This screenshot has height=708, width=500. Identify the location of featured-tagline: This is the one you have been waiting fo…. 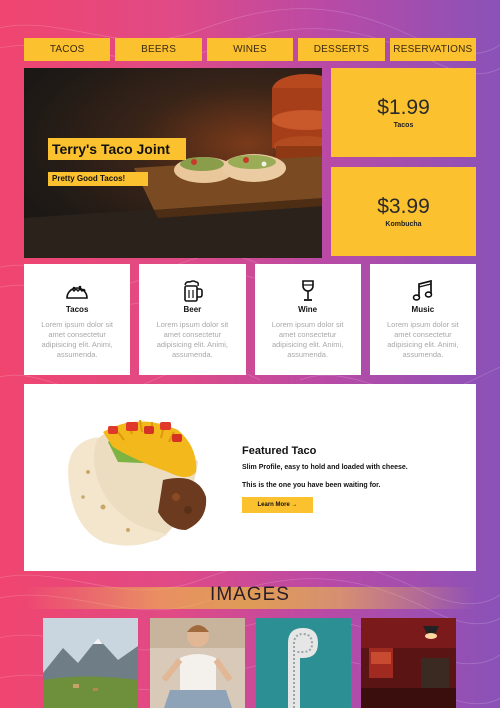
(311, 485).